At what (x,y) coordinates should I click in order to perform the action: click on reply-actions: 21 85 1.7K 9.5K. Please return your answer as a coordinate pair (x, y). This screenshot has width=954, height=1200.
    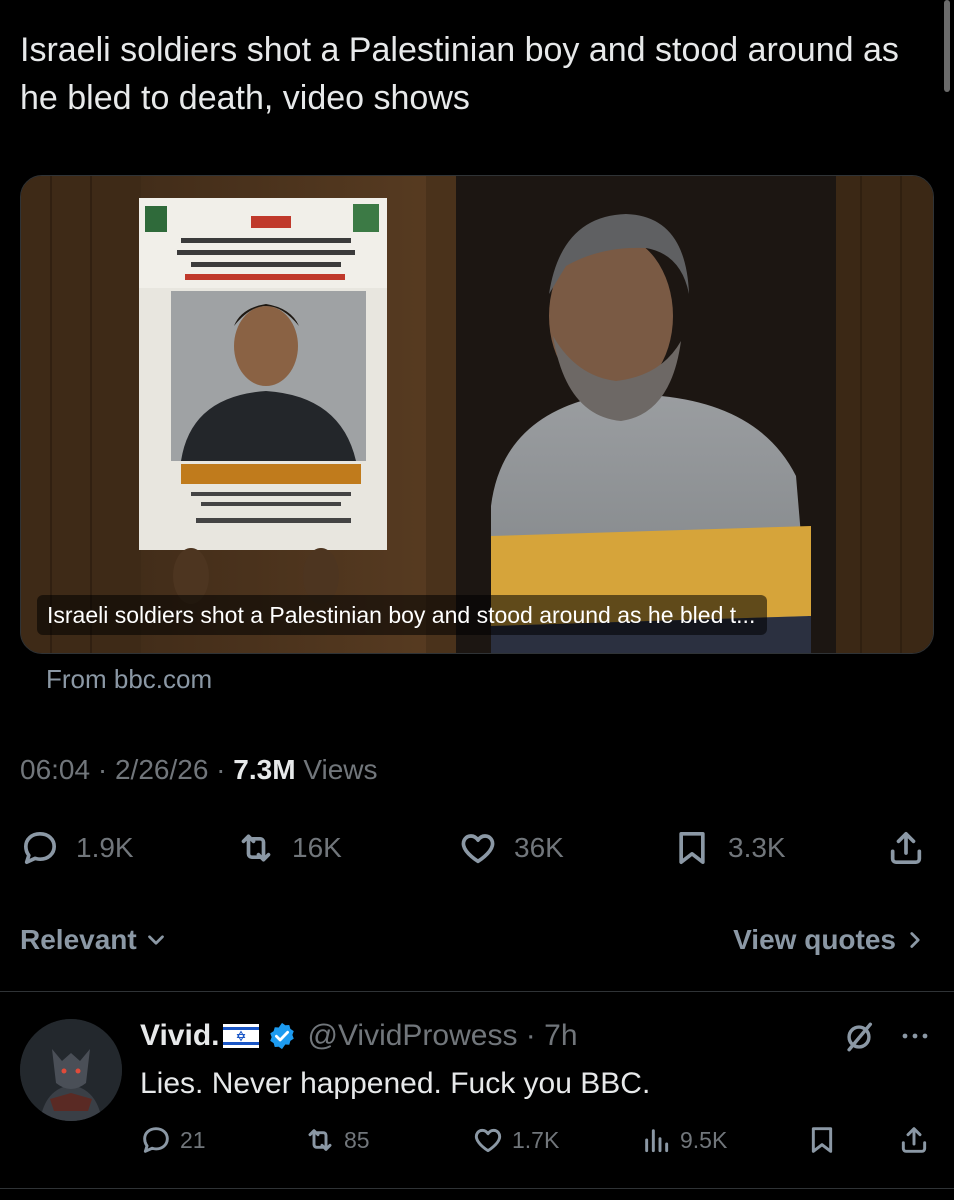
    Looking at the image, I should click on (537, 1140).